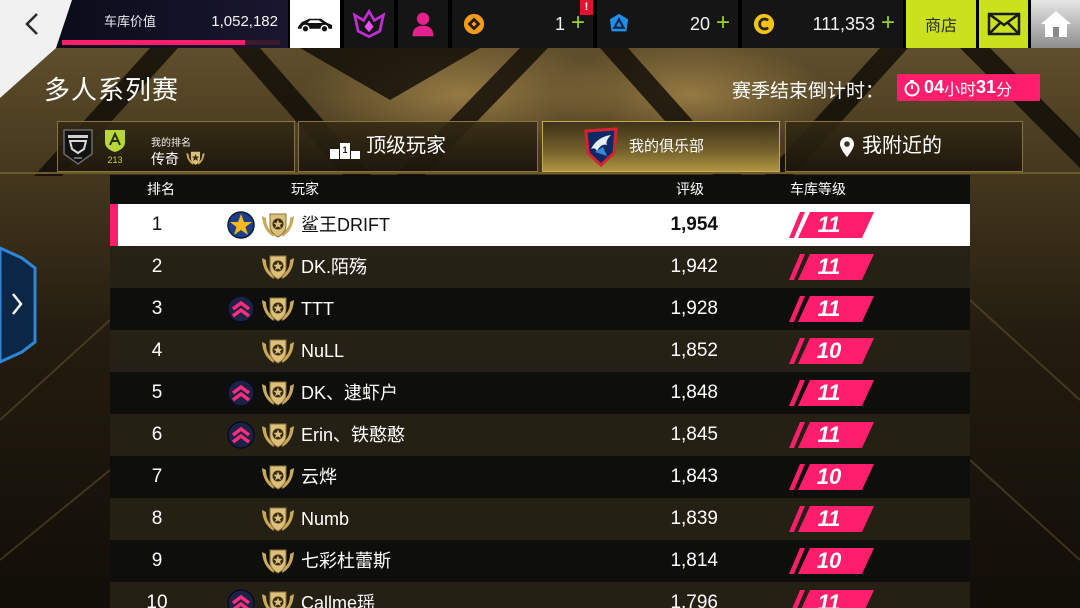  Describe the element at coordinates (157, 308) in the screenshot. I see `rank-number: 3` at that location.